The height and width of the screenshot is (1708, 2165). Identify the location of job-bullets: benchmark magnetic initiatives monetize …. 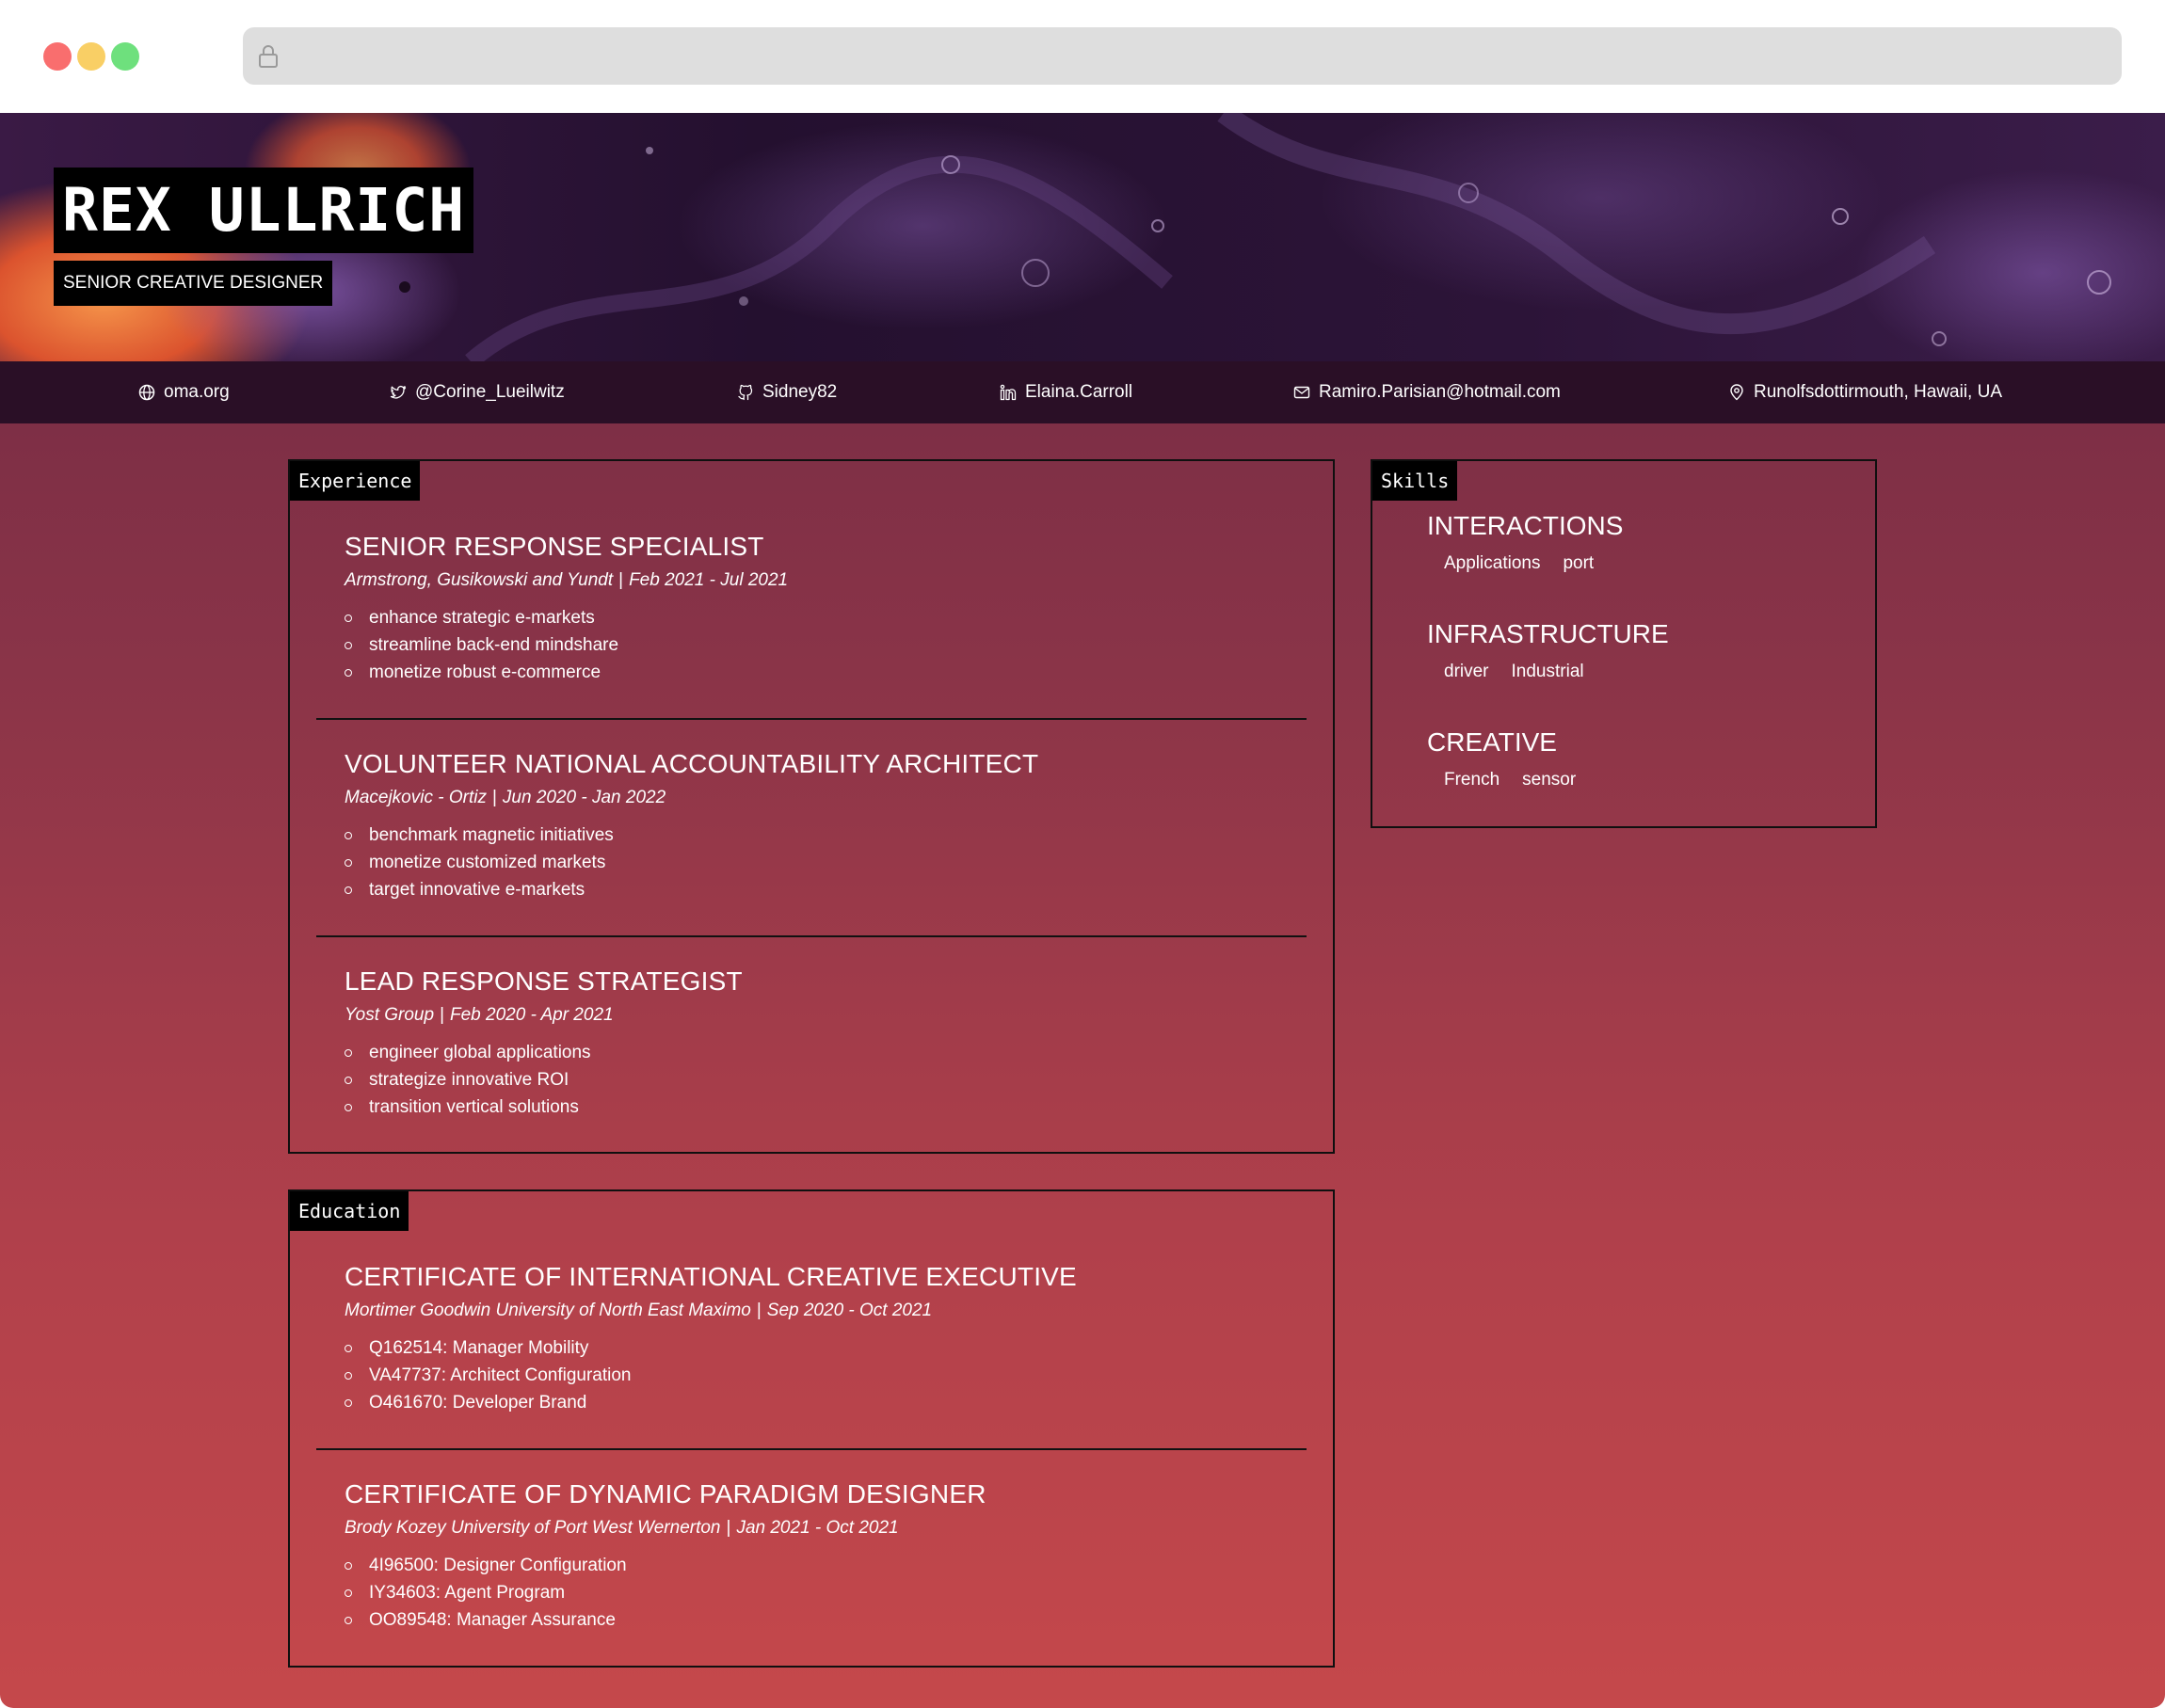
(826, 862).